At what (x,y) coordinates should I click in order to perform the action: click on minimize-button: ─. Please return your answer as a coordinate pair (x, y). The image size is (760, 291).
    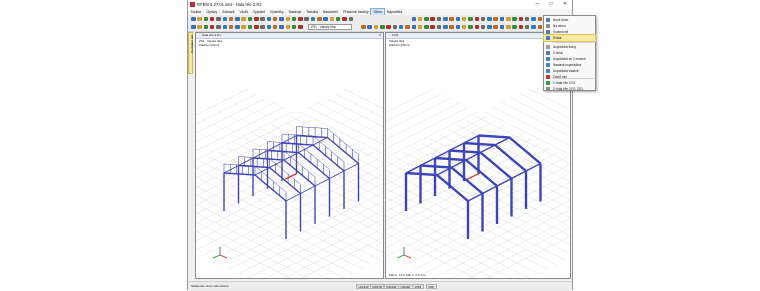
    Looking at the image, I should click on (537, 4).